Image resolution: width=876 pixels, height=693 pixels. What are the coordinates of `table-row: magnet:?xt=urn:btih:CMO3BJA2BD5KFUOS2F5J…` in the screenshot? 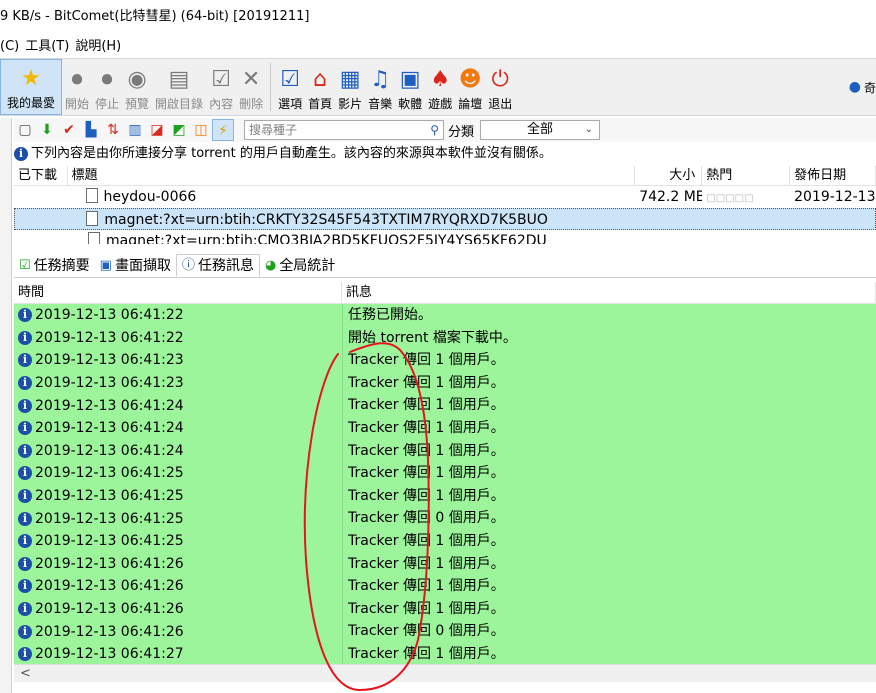 It's located at (445, 237).